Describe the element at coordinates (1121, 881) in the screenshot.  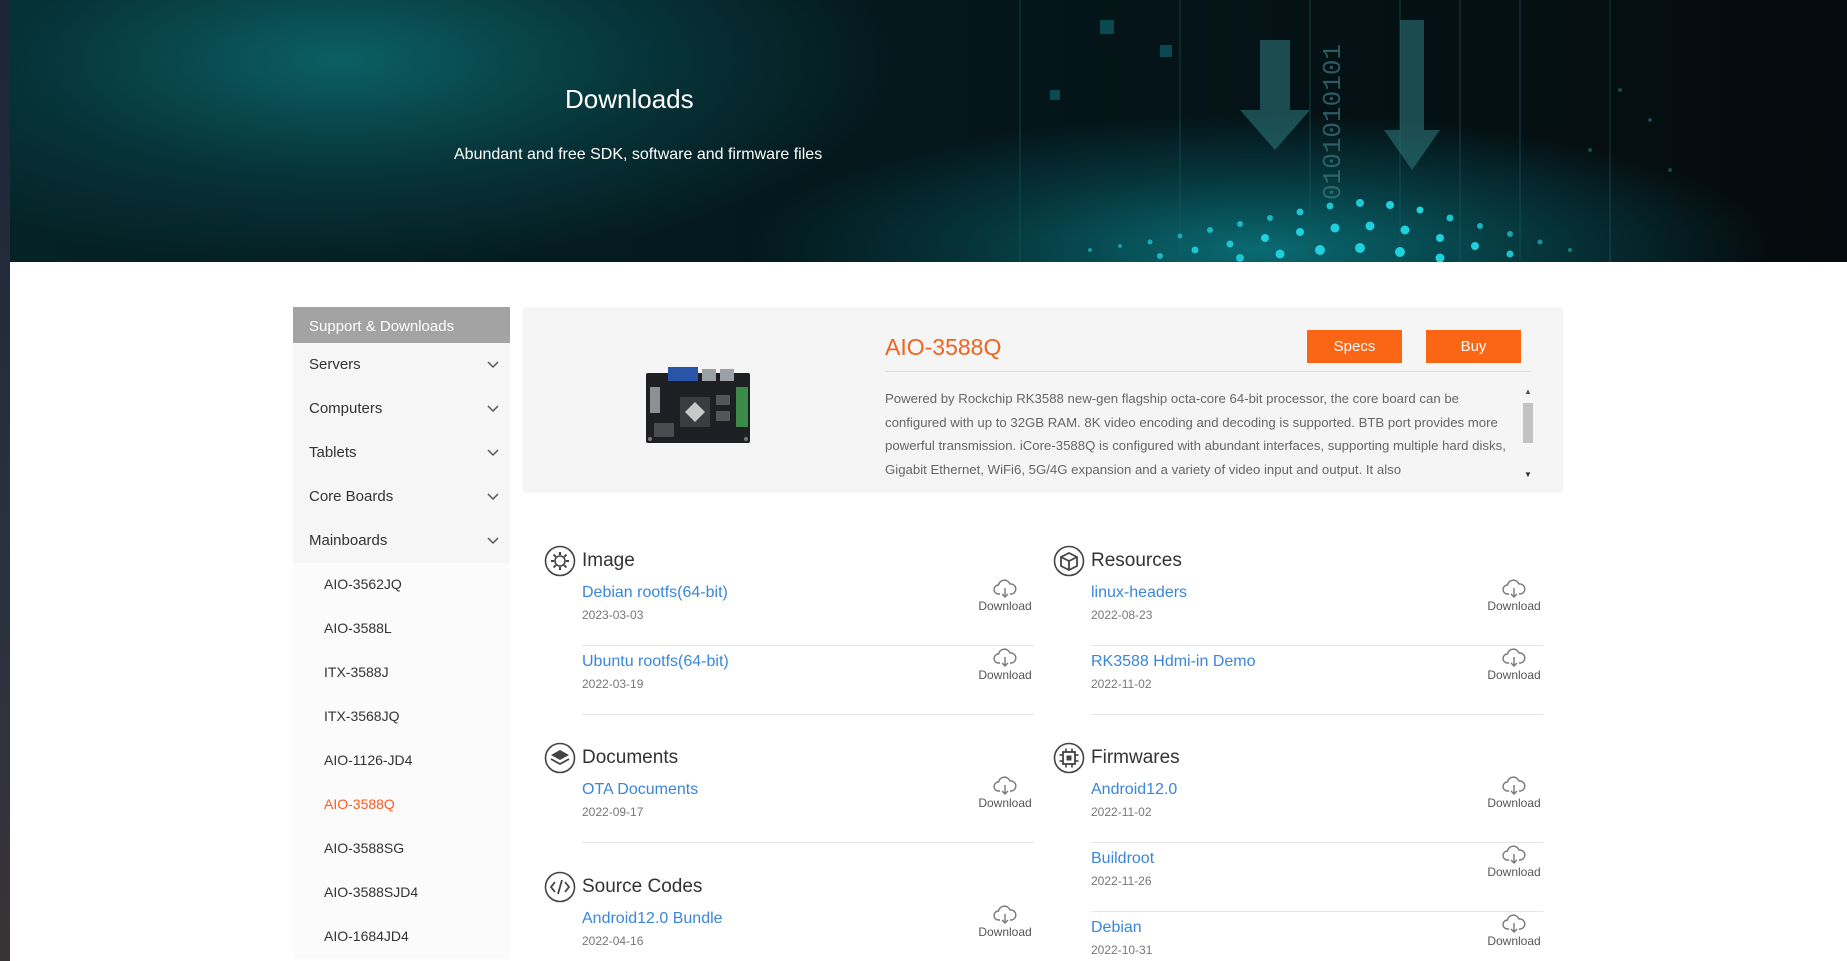
I see `download-date: 2022-11-26` at that location.